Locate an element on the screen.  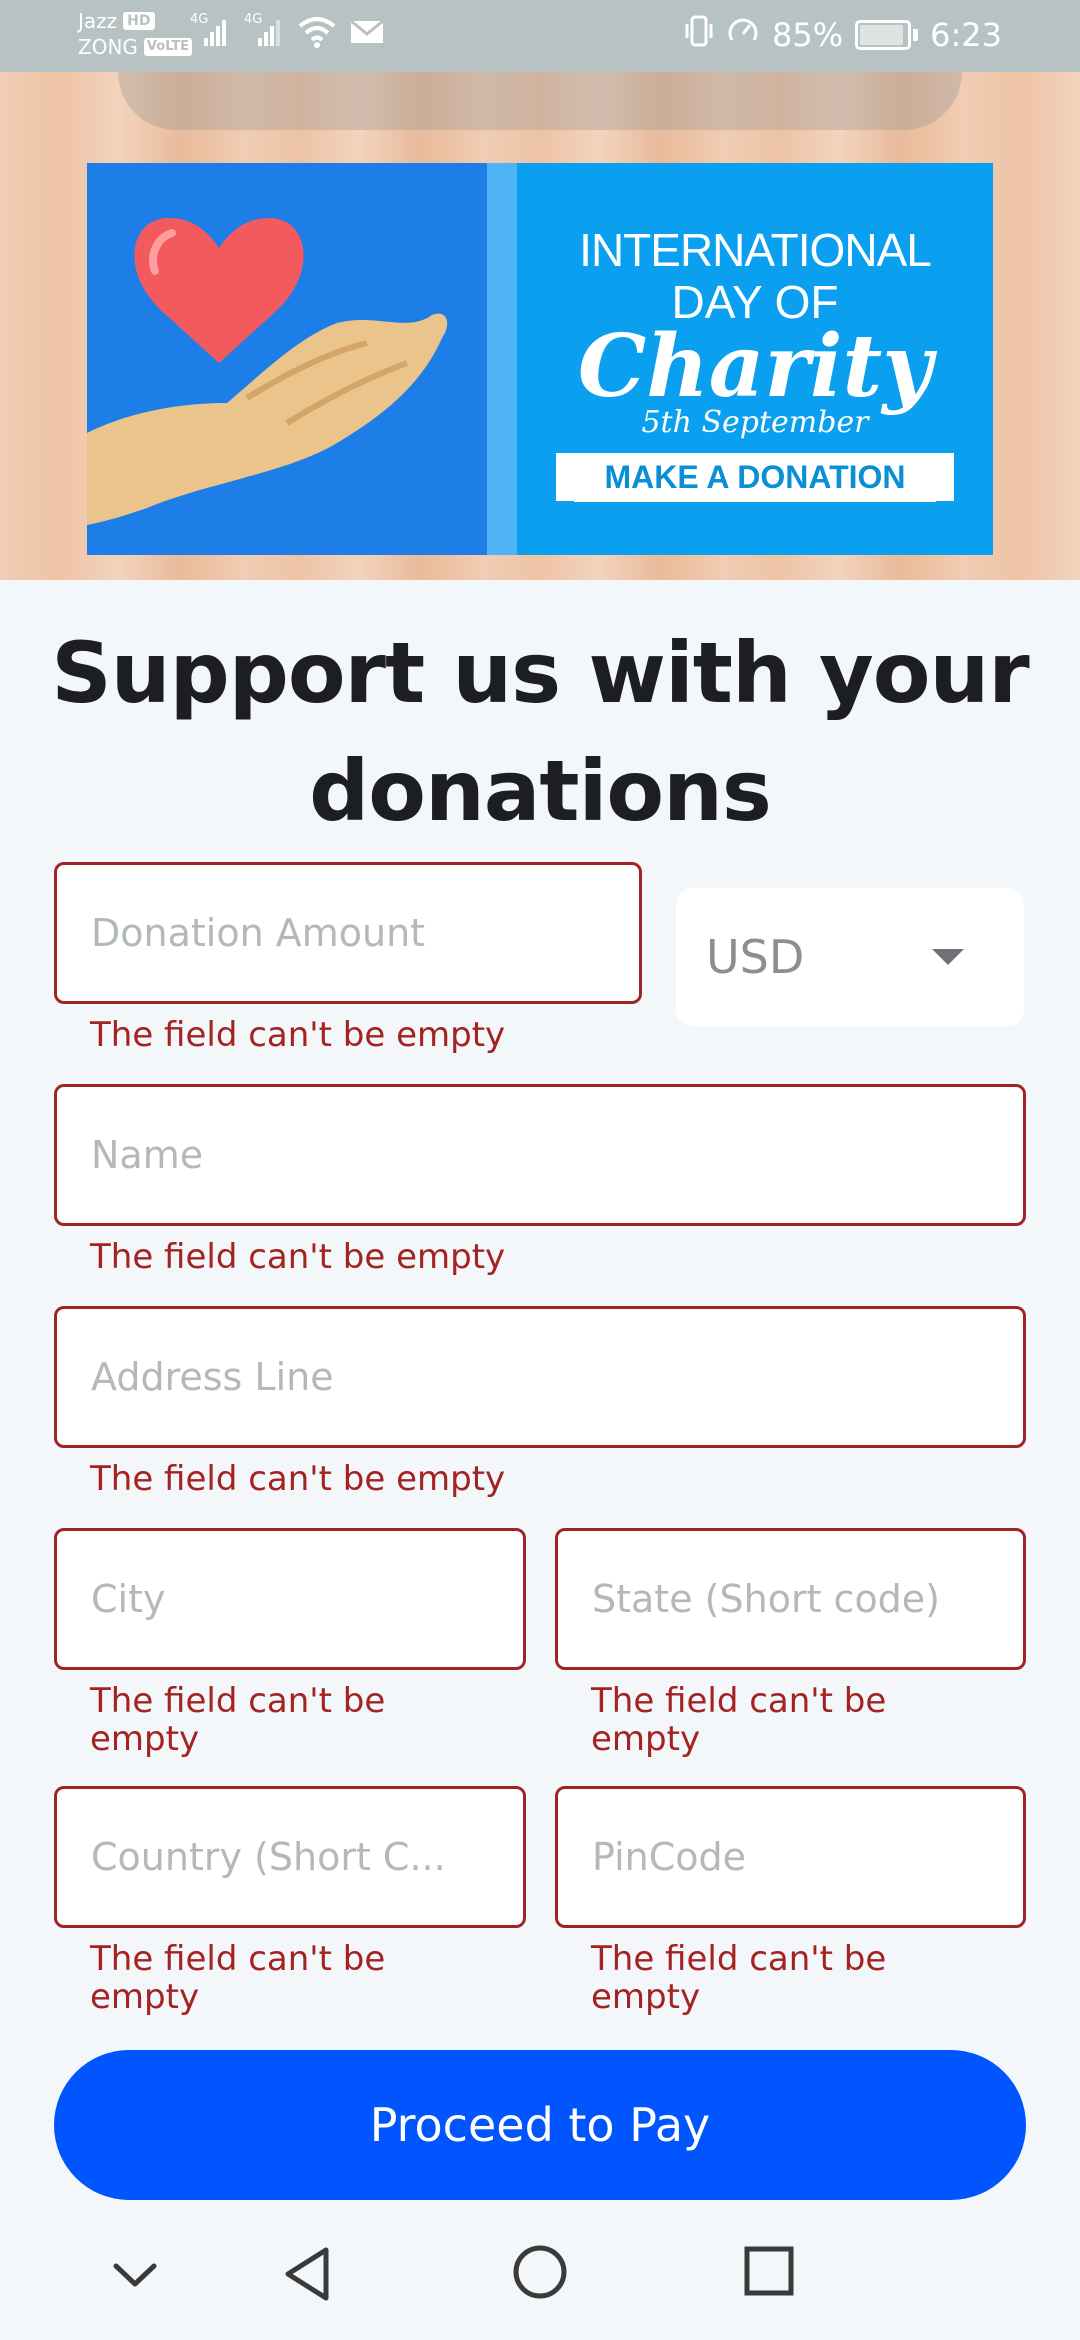
state-field is located at coordinates (790, 1599).